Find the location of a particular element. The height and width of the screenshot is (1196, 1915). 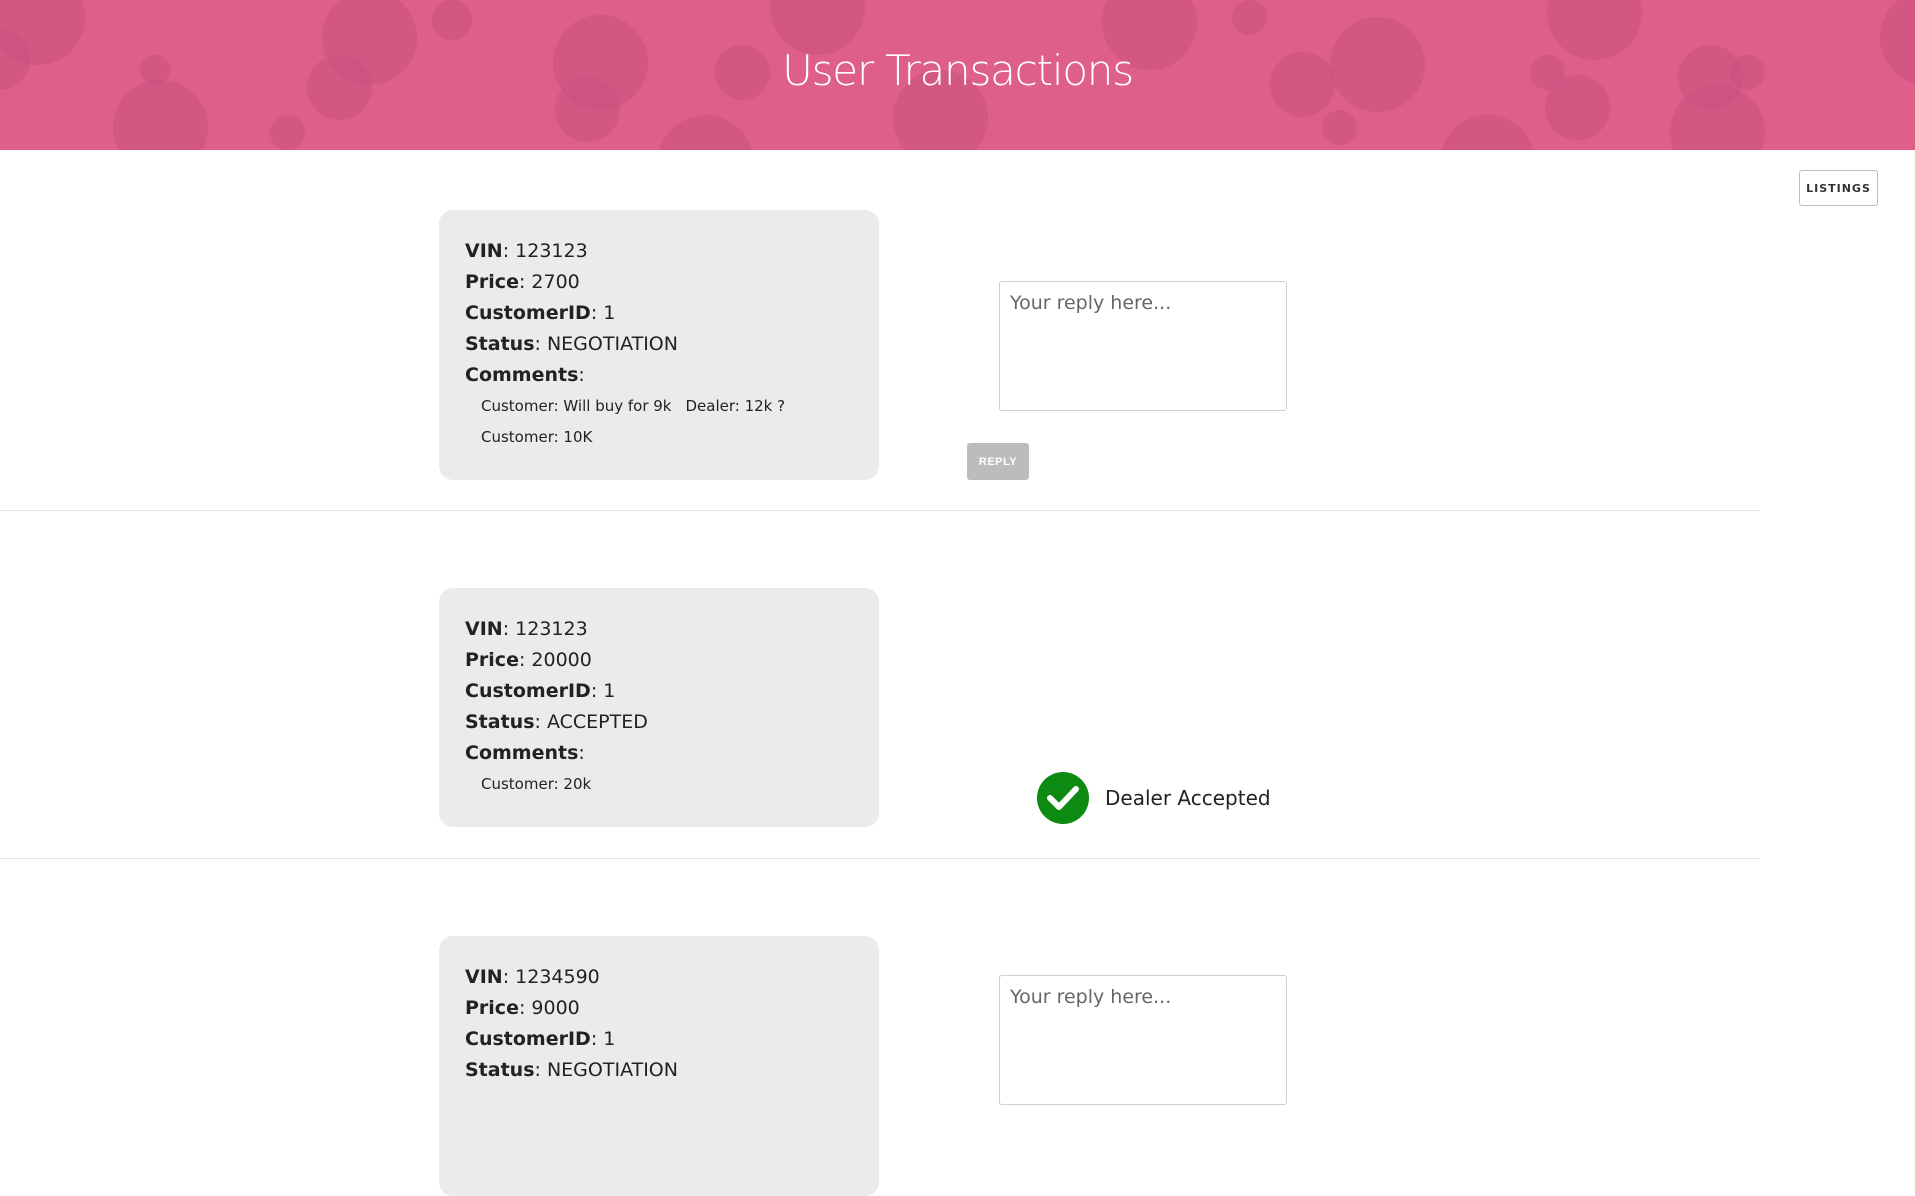

checkmark-icon is located at coordinates (1063, 798).